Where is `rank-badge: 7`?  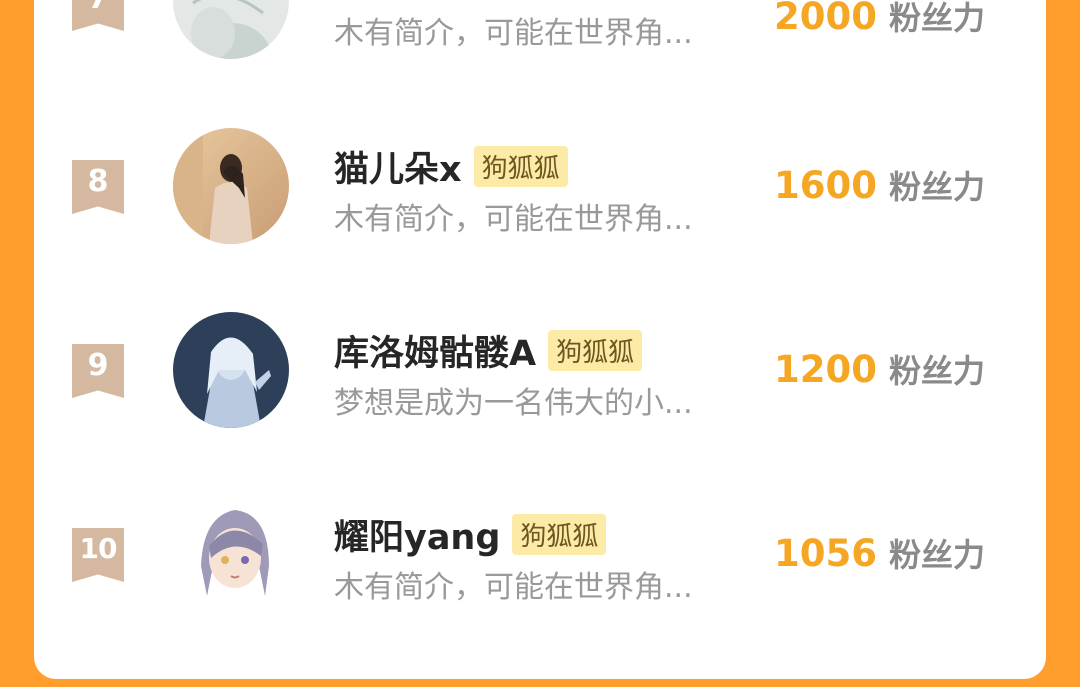
rank-badge: 7 is located at coordinates (98, 15).